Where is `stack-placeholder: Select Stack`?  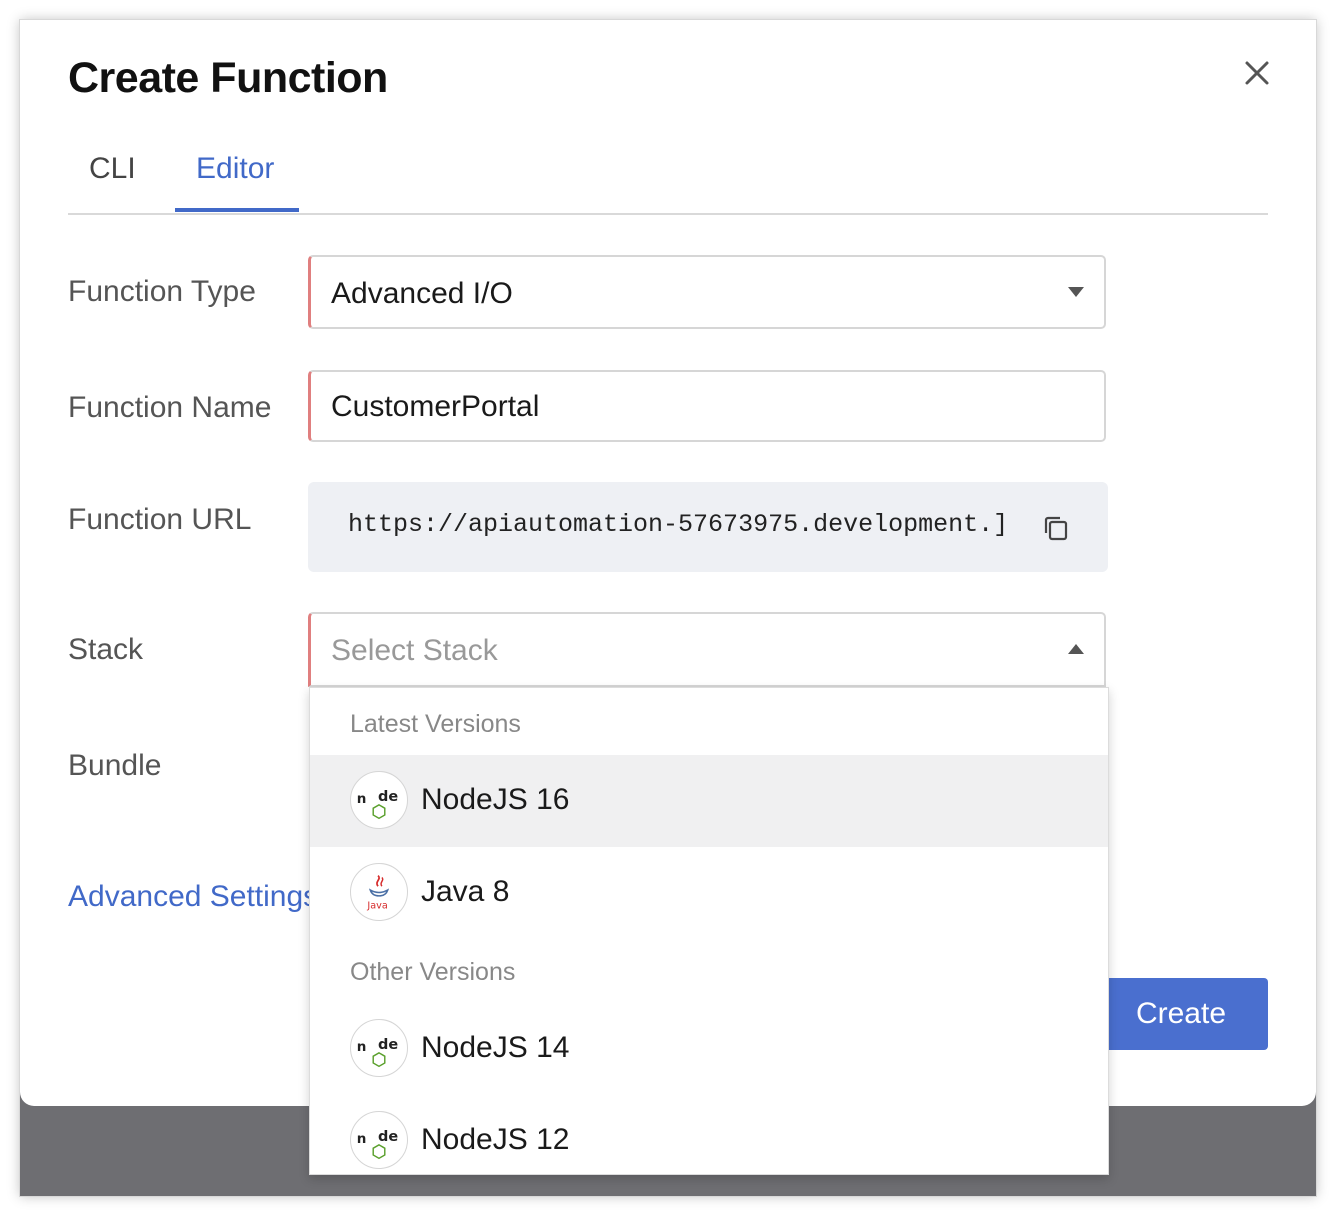
stack-placeholder: Select Stack is located at coordinates (414, 650).